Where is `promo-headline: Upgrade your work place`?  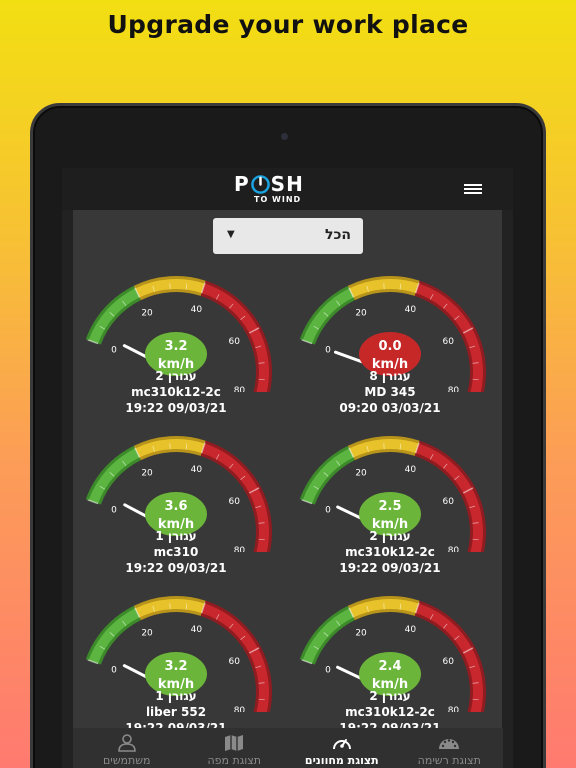
promo-headline: Upgrade your work place is located at coordinates (288, 24).